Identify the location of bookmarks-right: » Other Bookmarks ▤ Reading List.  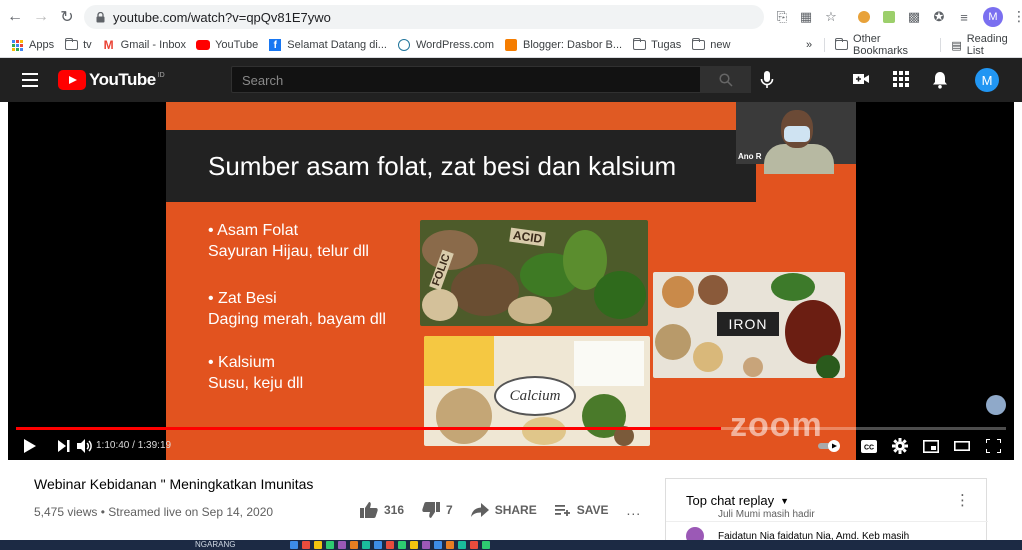
(914, 45).